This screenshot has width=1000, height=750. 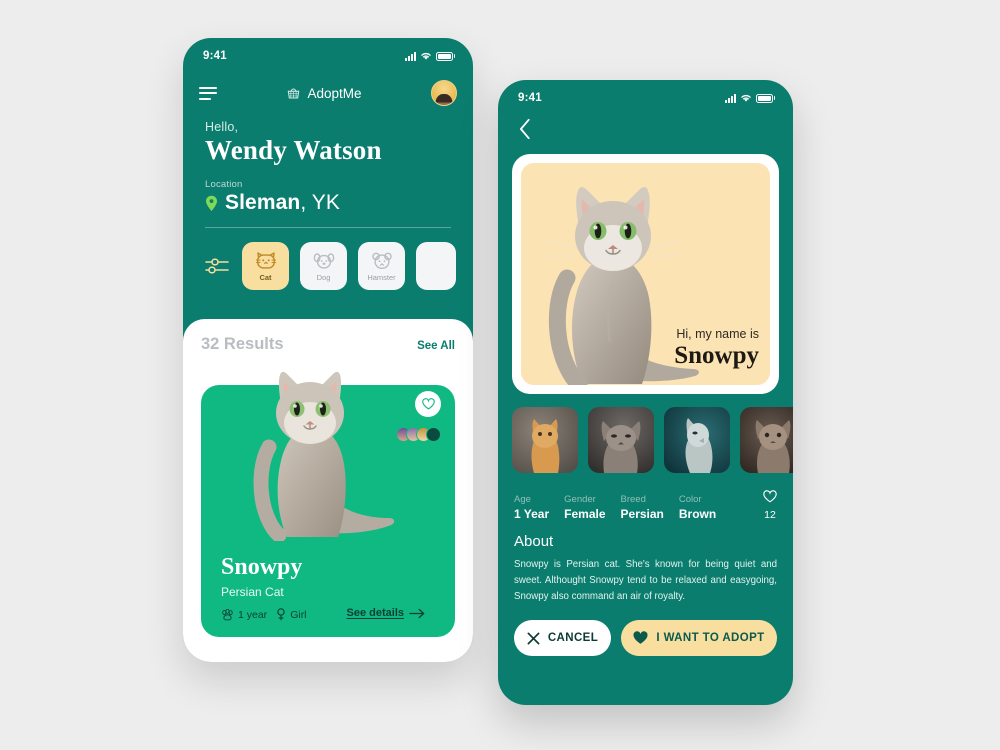 I want to click on location-region: , YK, so click(x=320, y=203).